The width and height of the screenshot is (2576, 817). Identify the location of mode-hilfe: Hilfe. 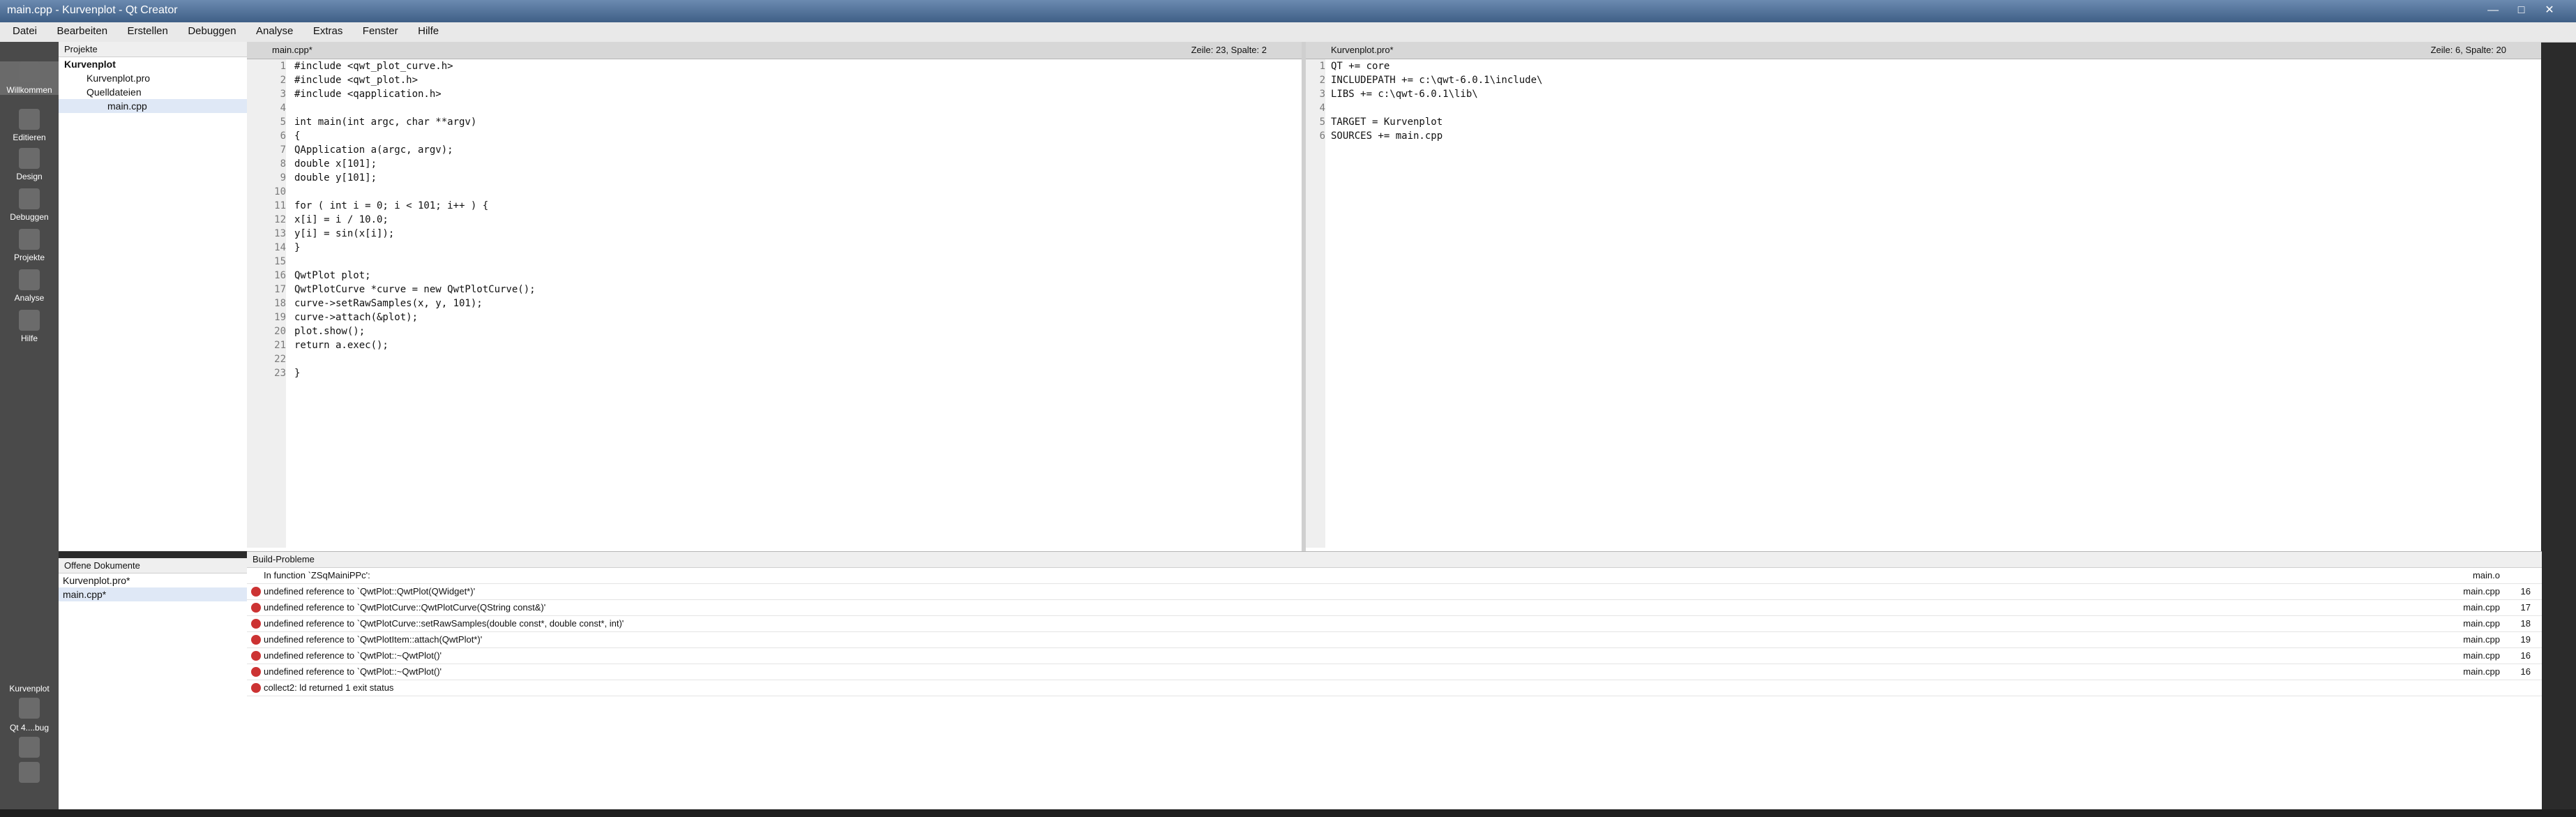
(29, 326).